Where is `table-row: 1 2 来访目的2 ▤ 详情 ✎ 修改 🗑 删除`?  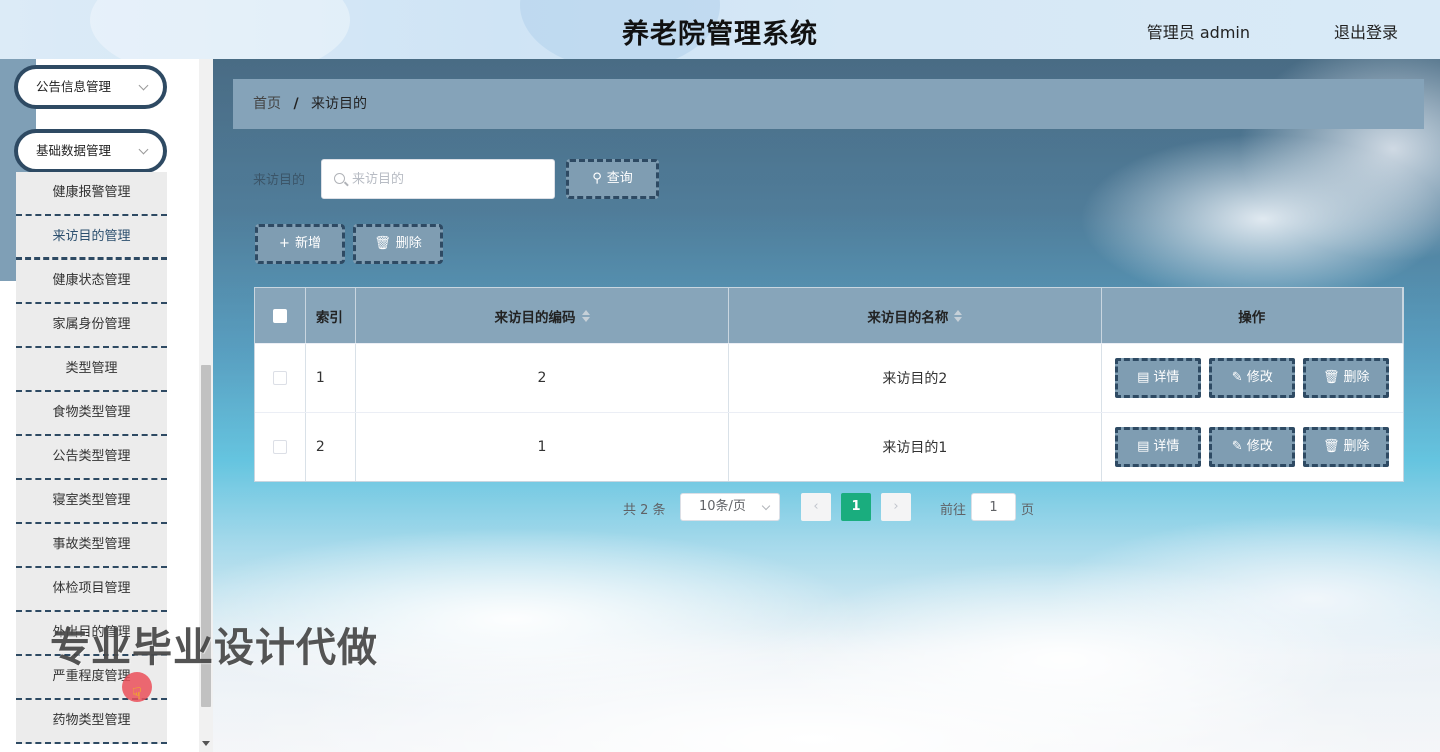
table-row: 1 2 来访目的2 ▤ 详情 ✎ 修改 🗑 删除 is located at coordinates (829, 377).